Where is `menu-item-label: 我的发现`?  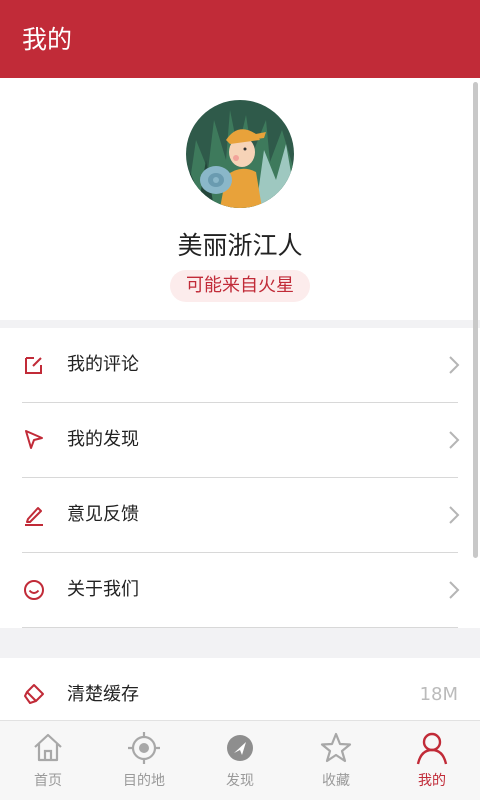
menu-item-label: 我的发现 is located at coordinates (103, 439).